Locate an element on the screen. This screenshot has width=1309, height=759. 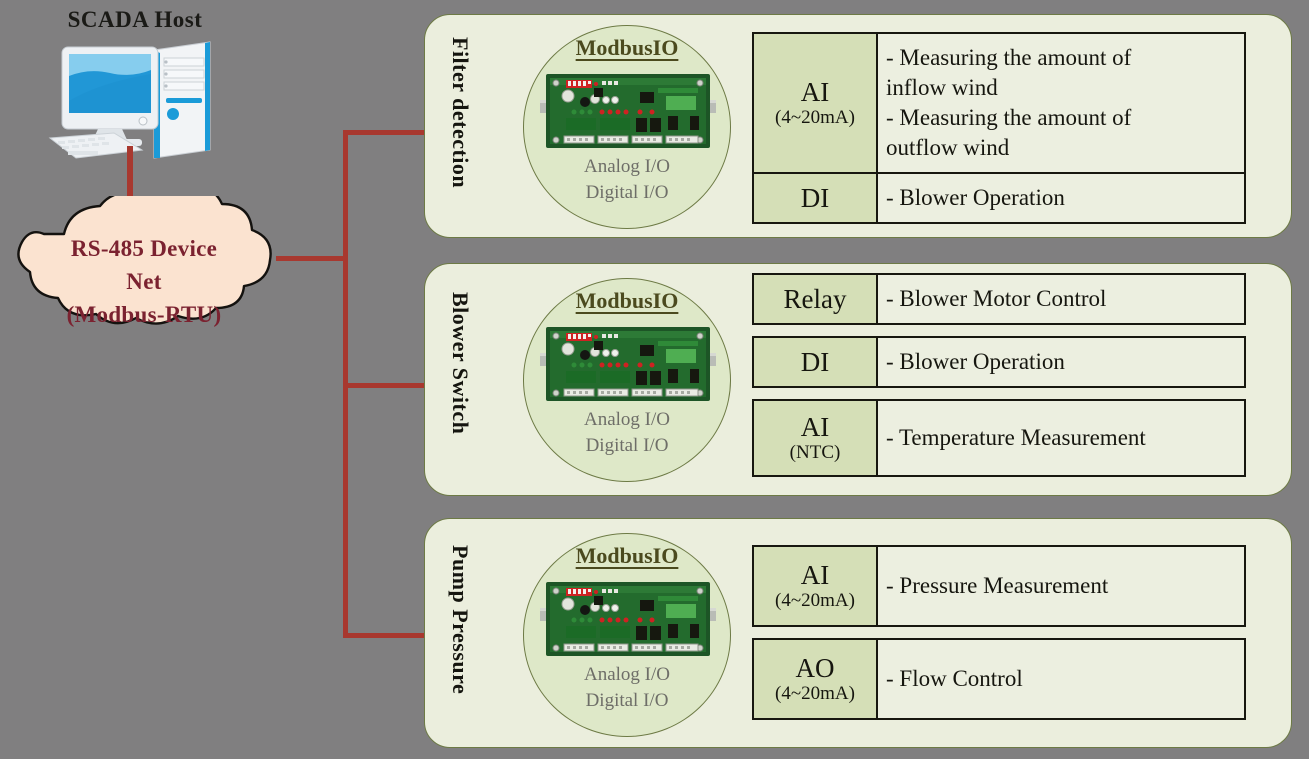
io-desc-cell: - Flow Control is located at coordinates (954, 678).